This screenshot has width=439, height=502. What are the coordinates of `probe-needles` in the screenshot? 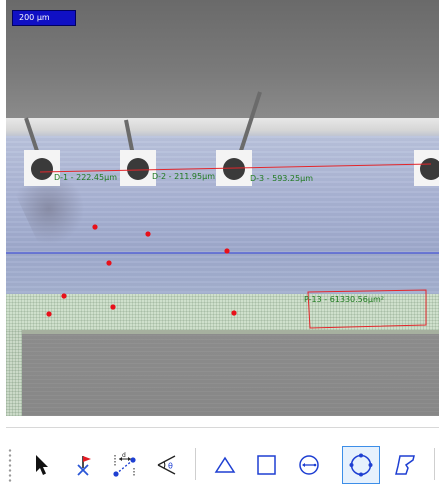 It's located at (143, 126).